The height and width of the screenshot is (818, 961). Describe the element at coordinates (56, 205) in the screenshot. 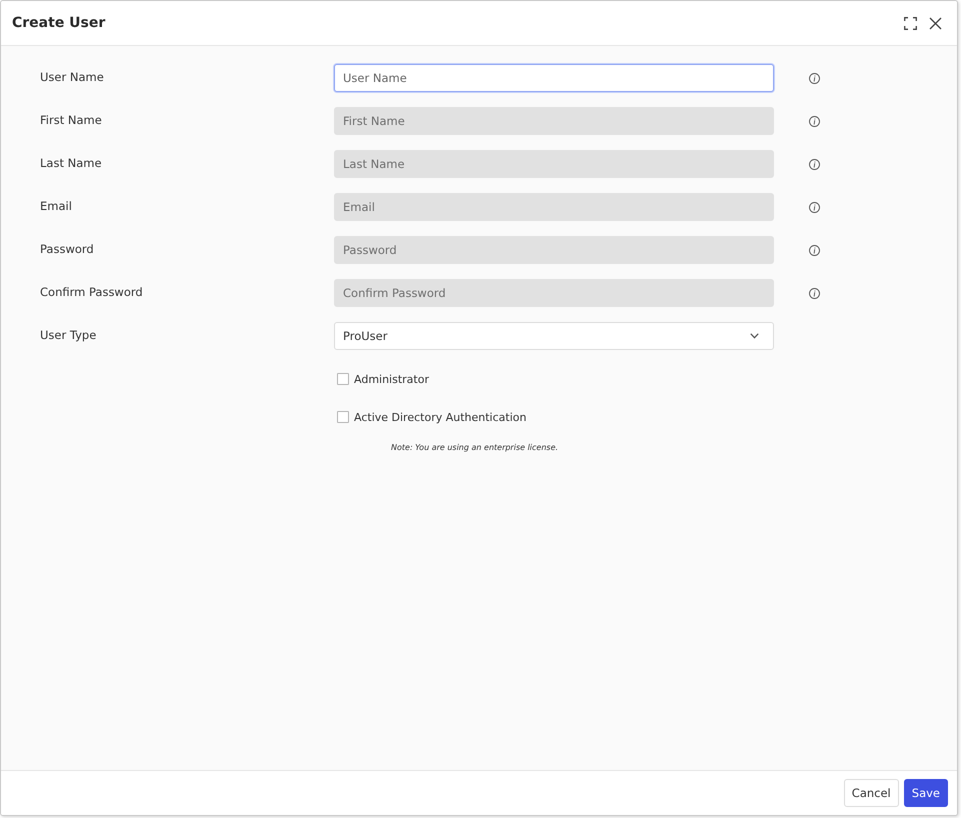

I see `field-label: Email` at that location.